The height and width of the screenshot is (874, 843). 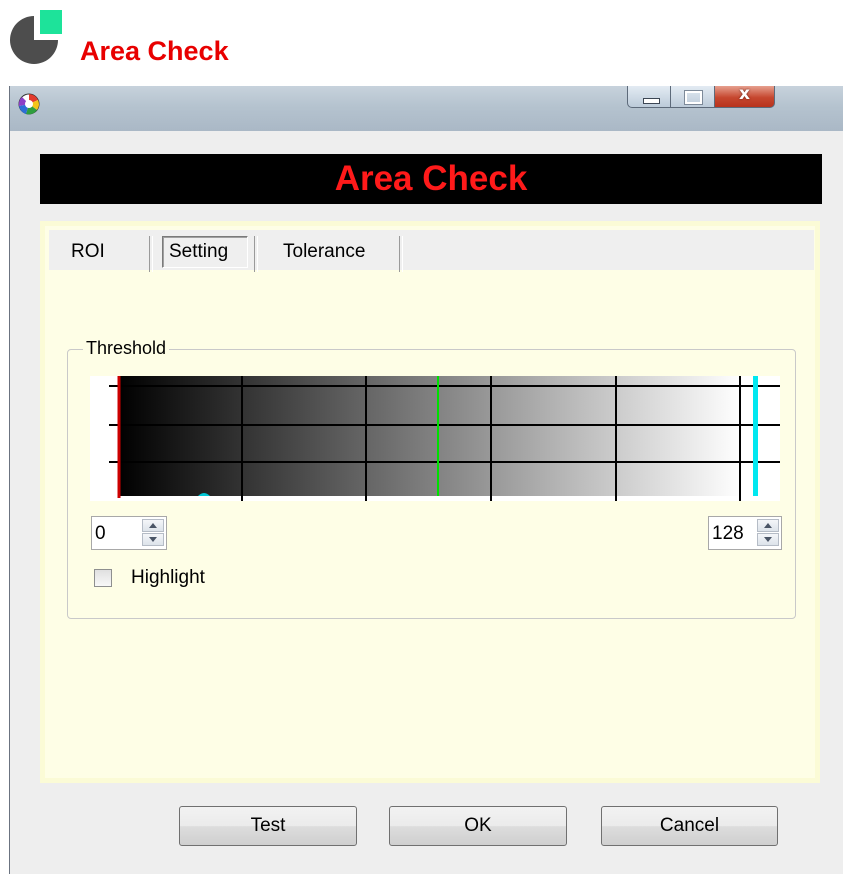 I want to click on minimize-icon, so click(x=651, y=101).